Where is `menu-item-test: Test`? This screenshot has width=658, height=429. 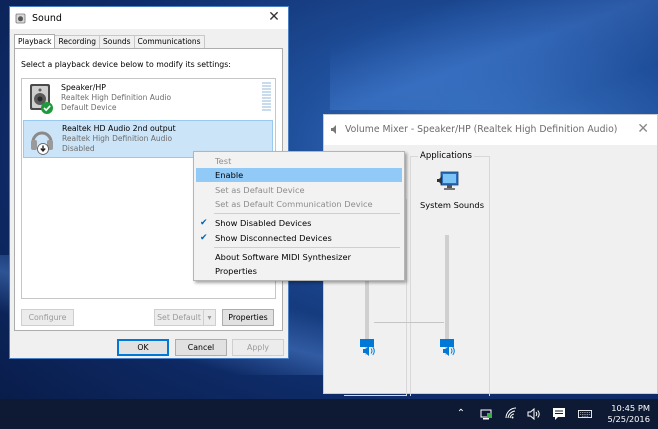 menu-item-test: Test is located at coordinates (299, 161).